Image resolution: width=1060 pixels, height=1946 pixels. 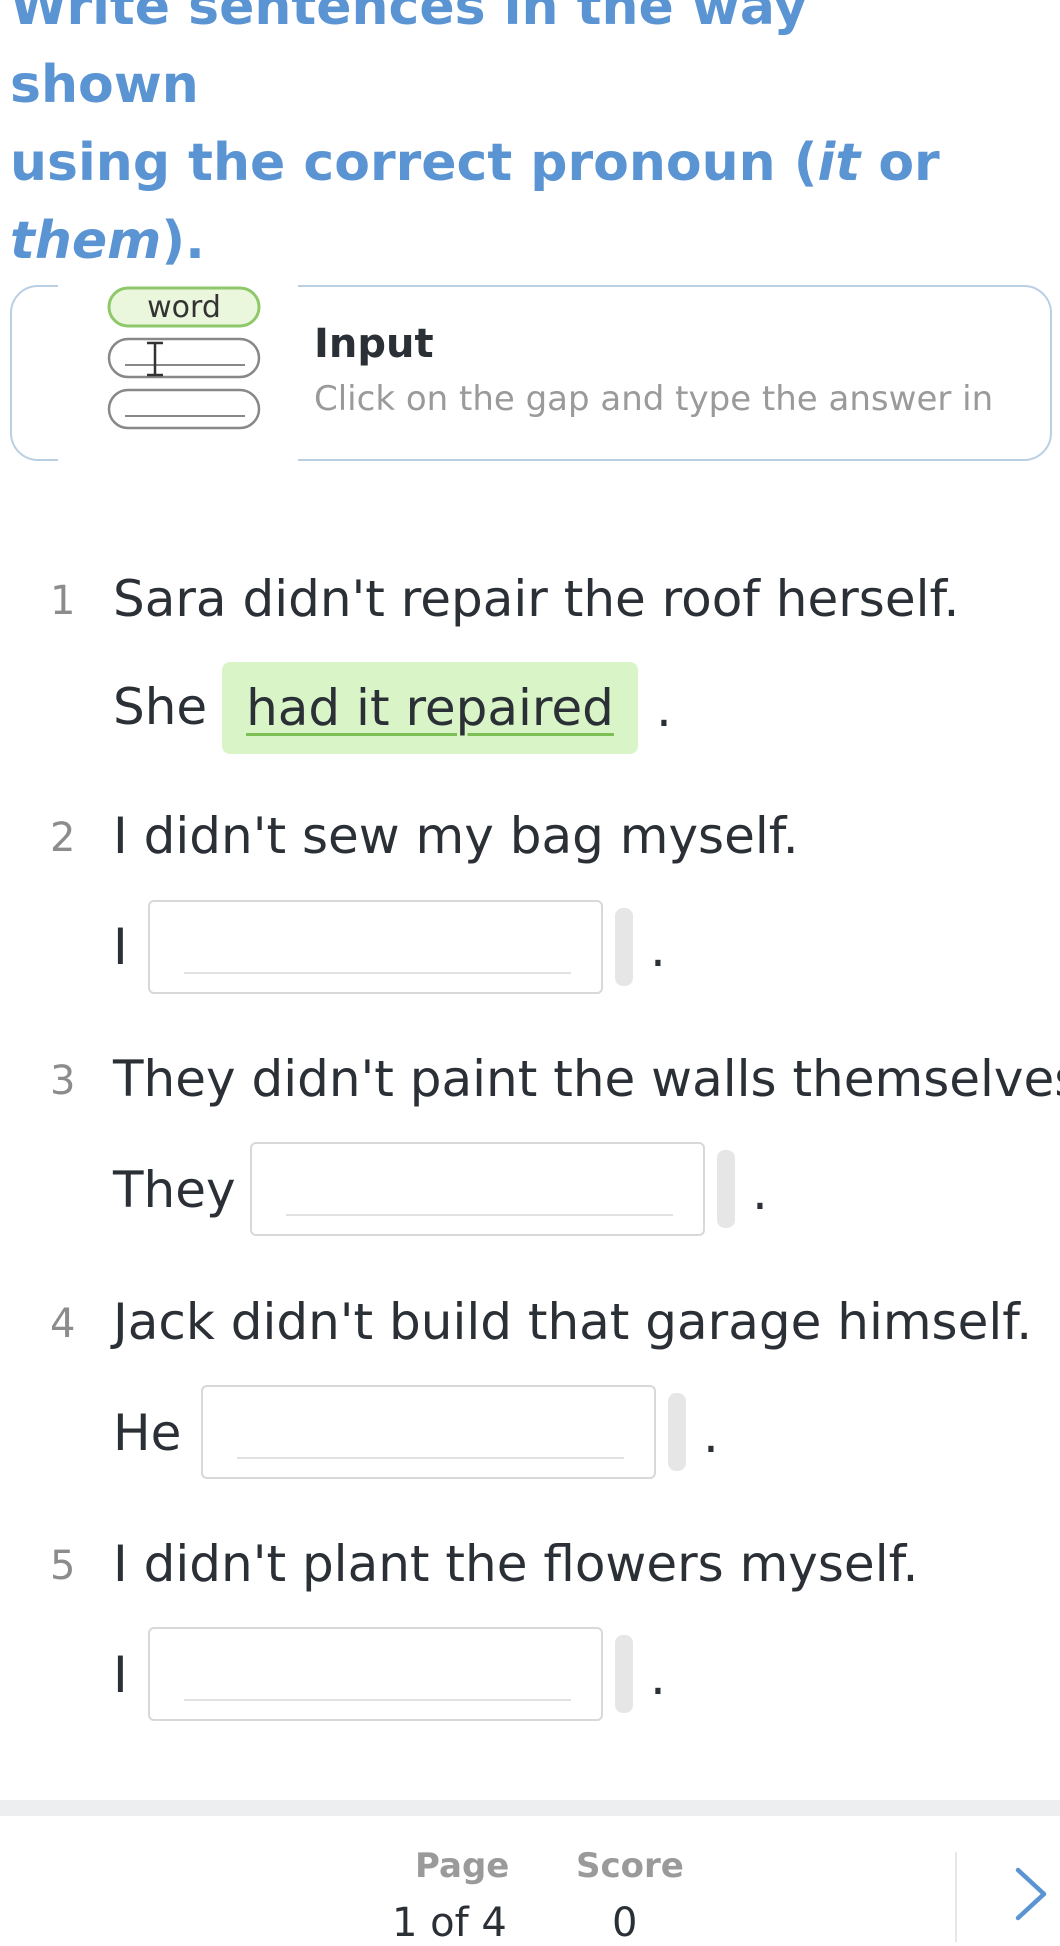 I want to click on page-label: Page, so click(x=462, y=1866).